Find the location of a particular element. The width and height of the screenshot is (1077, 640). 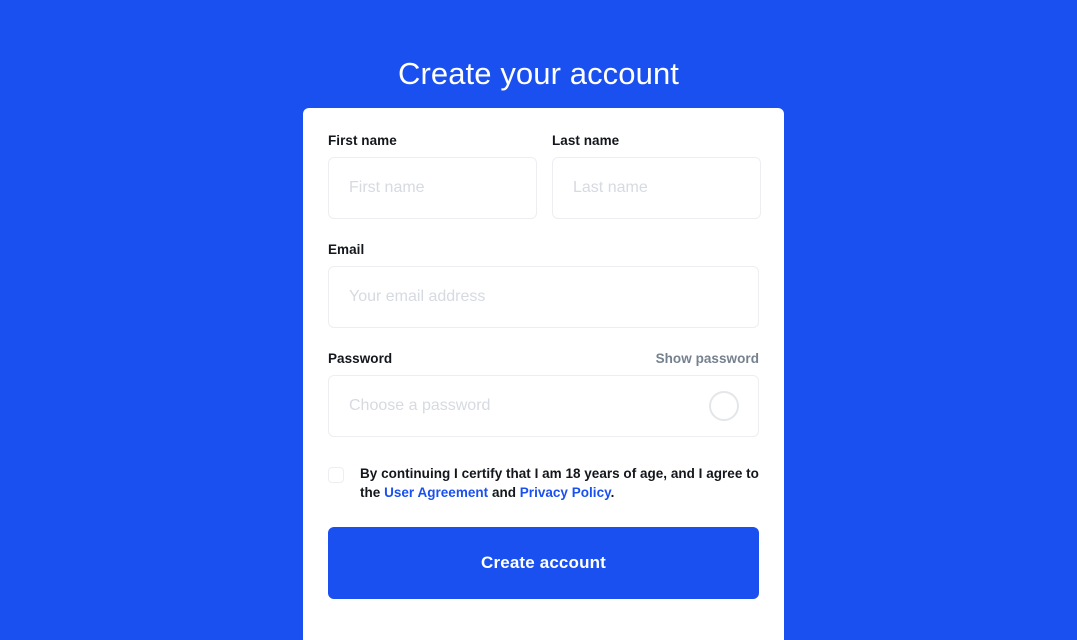

name-row: First name Last name is located at coordinates (544, 175).